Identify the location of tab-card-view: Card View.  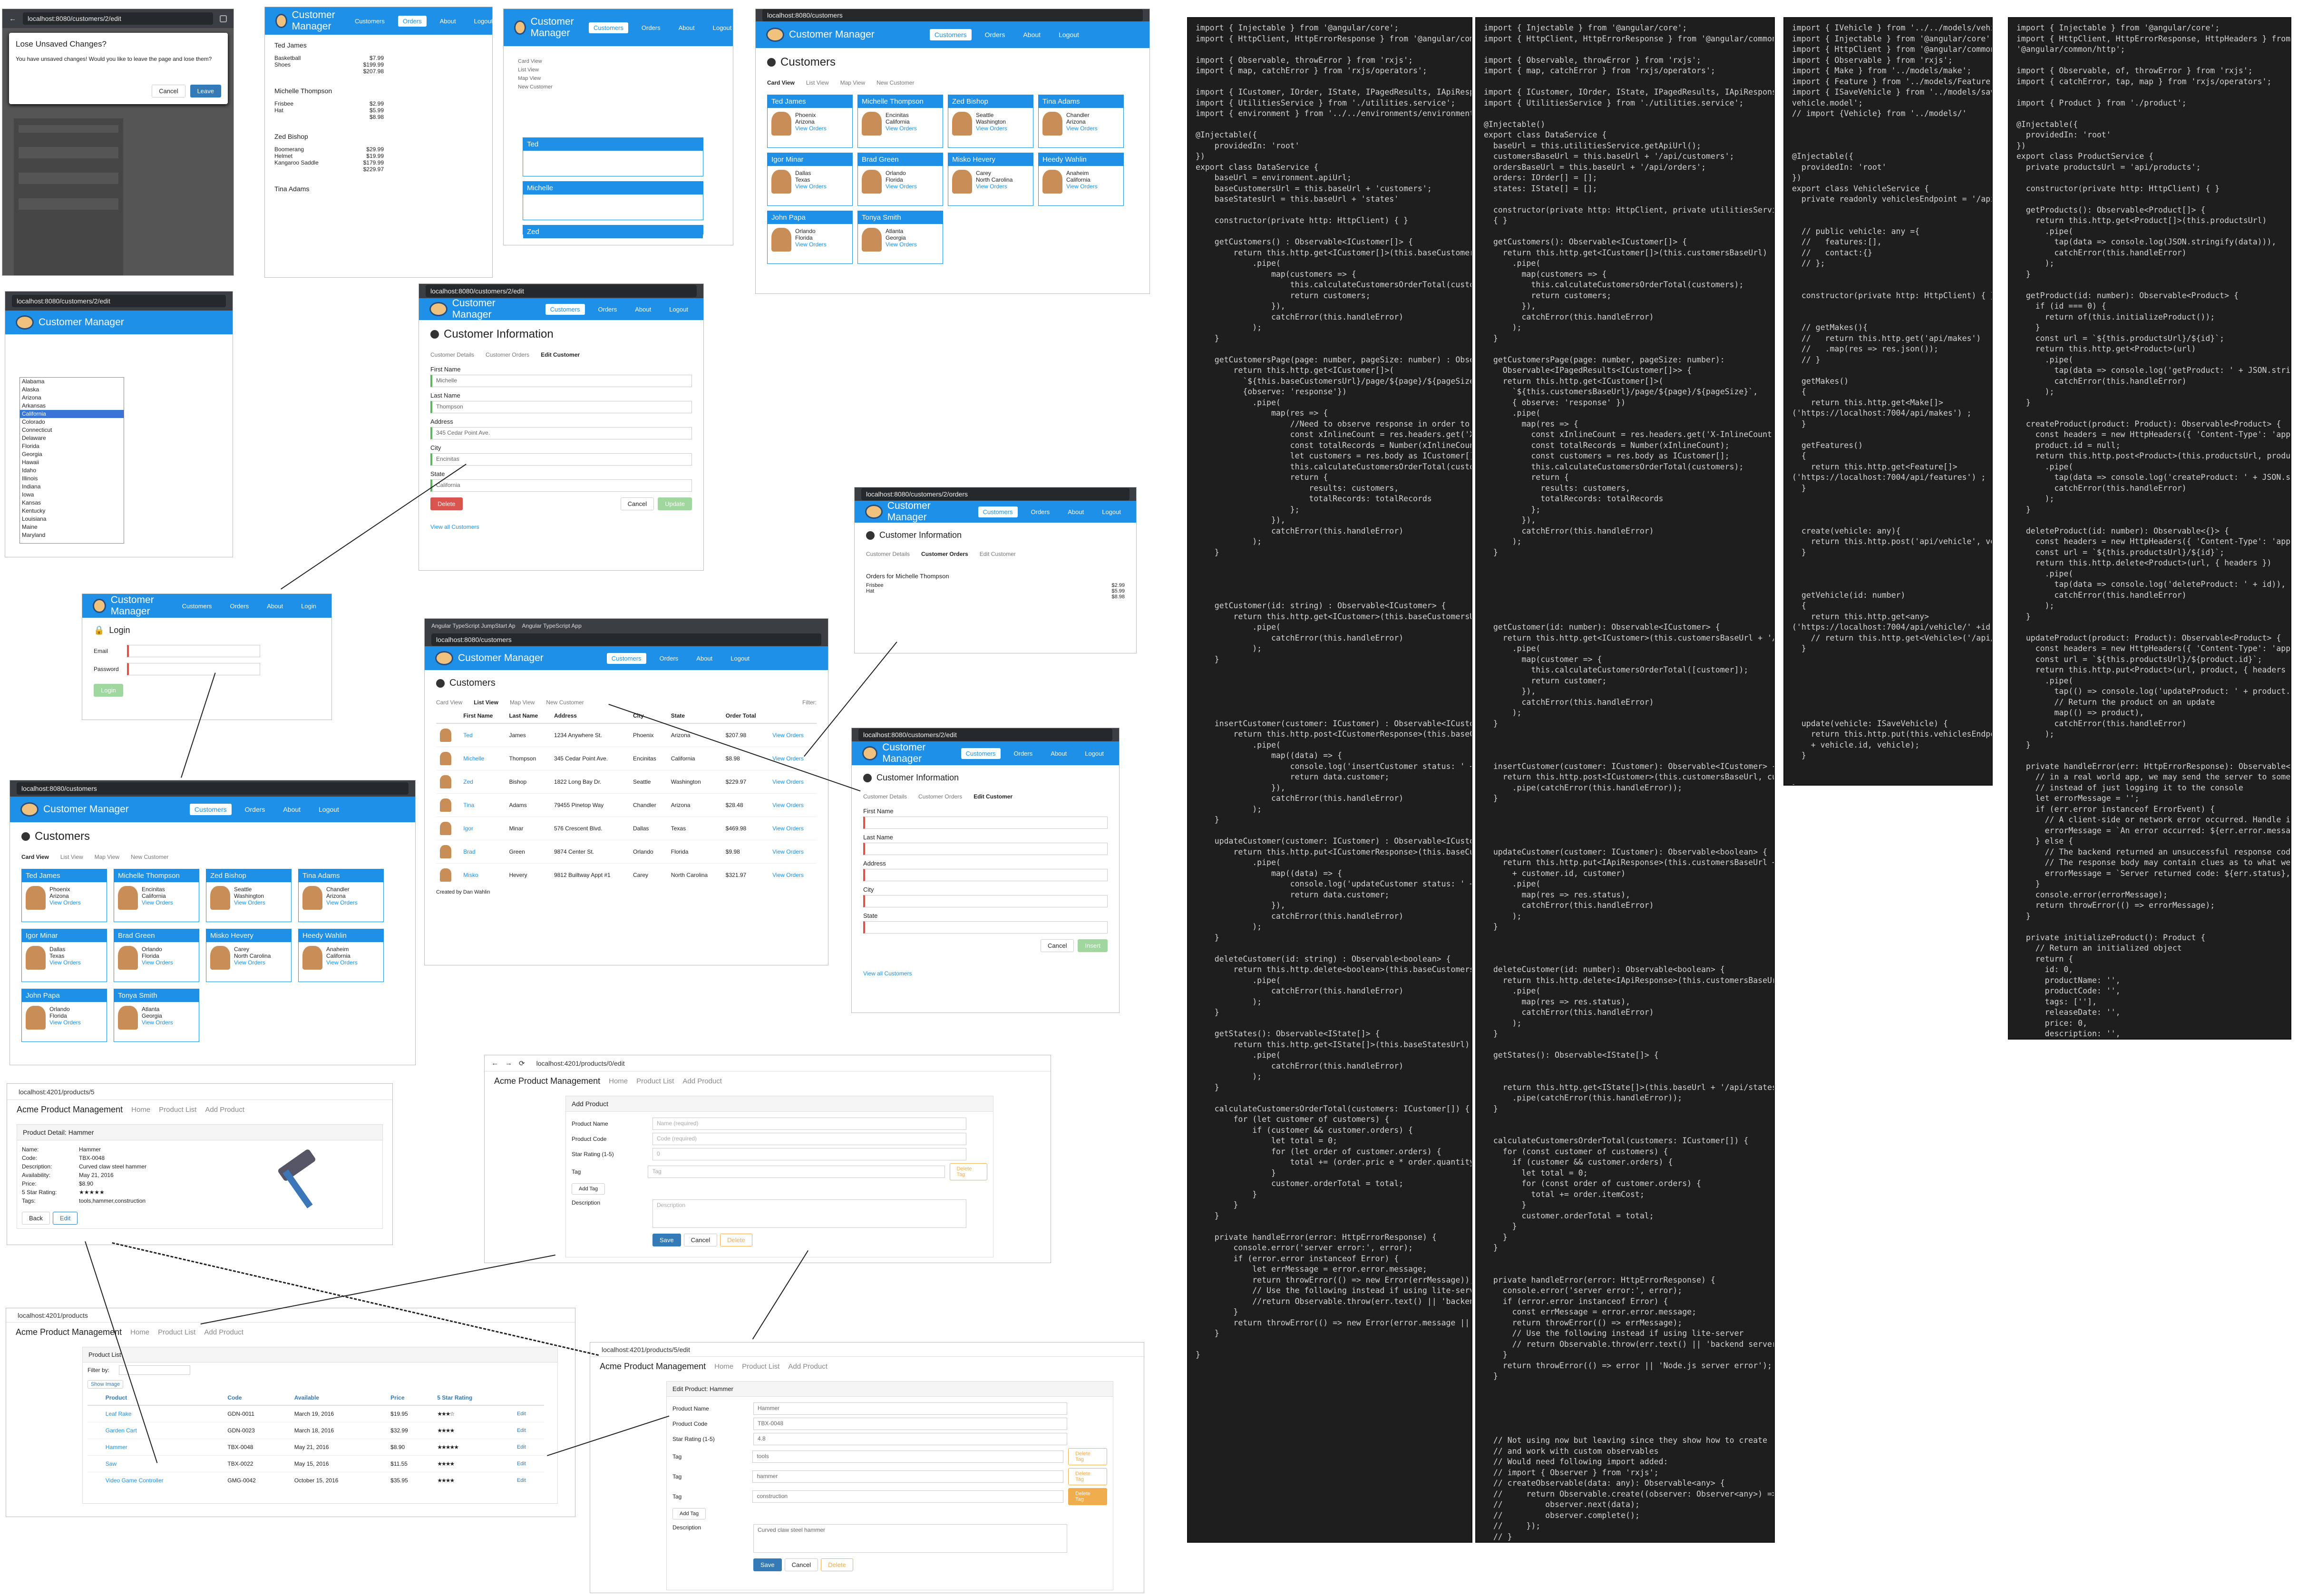
(35, 857).